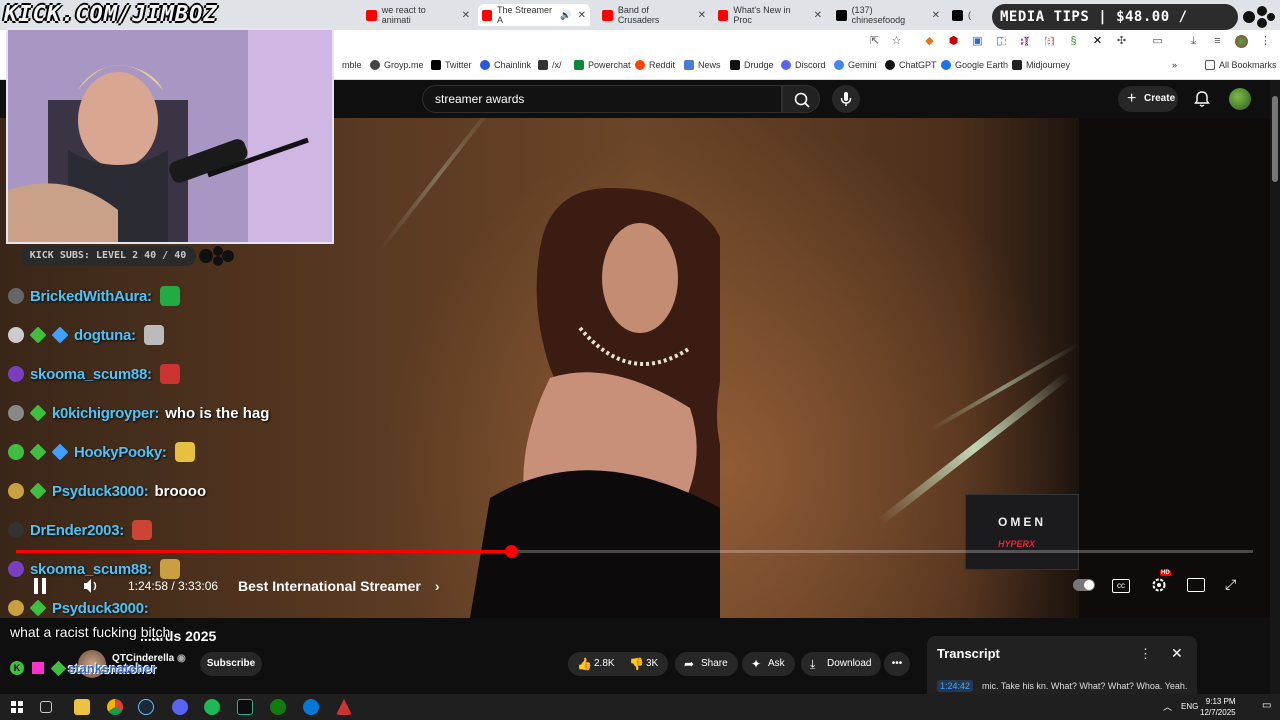 The height and width of the screenshot is (720, 1280). What do you see at coordinates (511, 551) in the screenshot?
I see `progress-scrubber` at bounding box center [511, 551].